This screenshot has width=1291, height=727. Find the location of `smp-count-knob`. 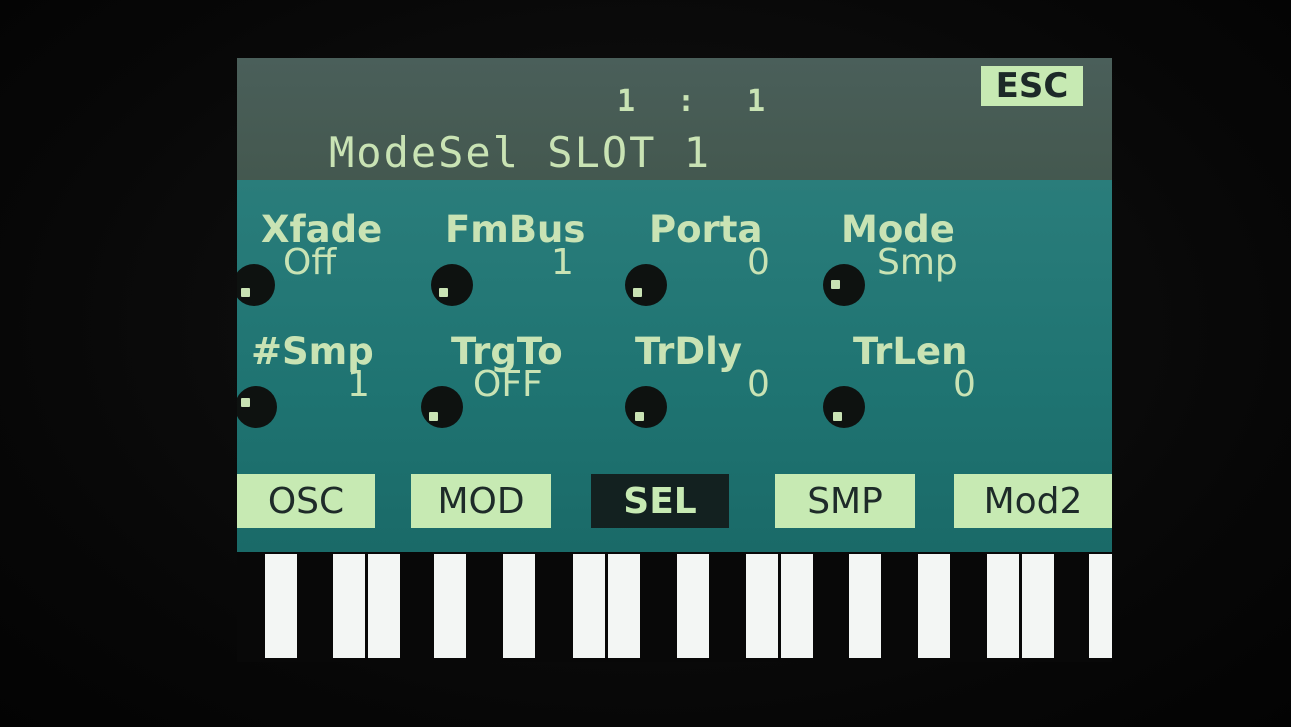

smp-count-knob is located at coordinates (257, 407).